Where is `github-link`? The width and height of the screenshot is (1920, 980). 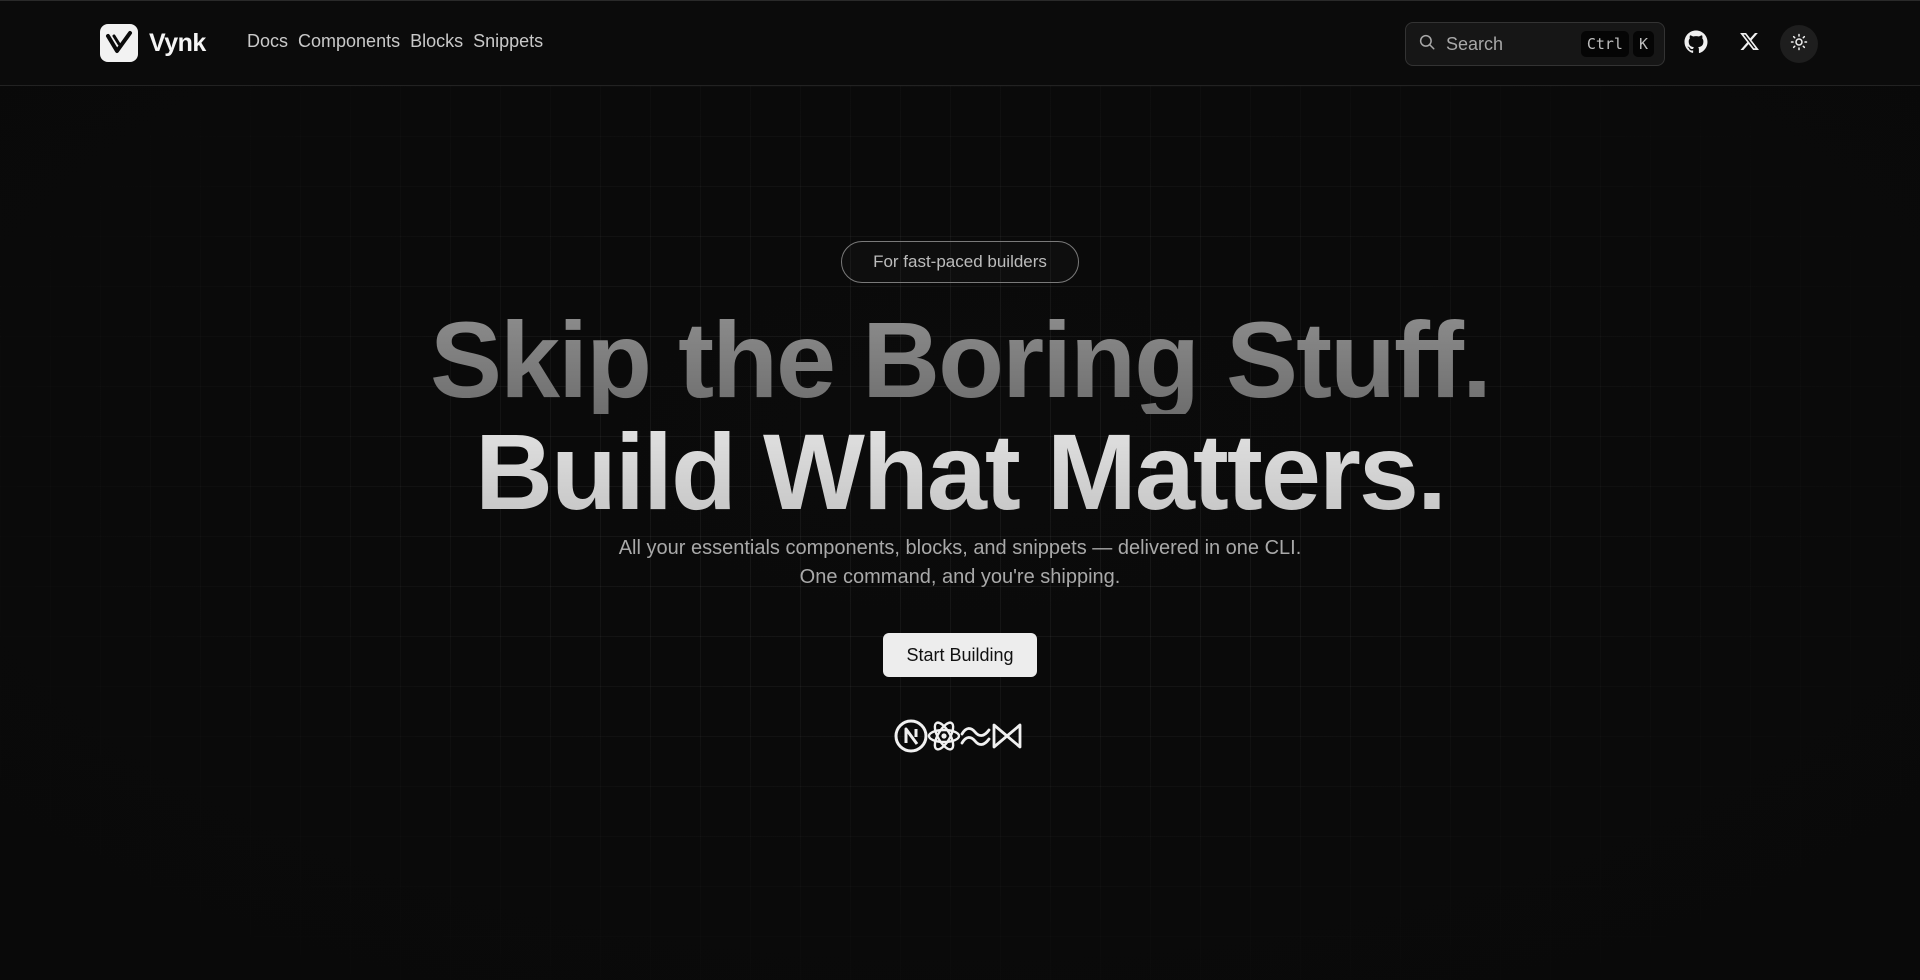
github-link is located at coordinates (1696, 44).